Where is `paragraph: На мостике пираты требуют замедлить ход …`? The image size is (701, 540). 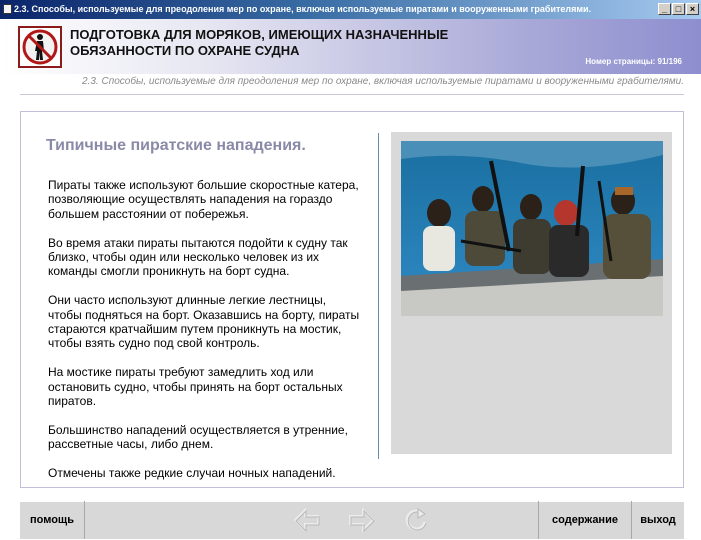 paragraph: На мостике пираты требуют замедлить ход … is located at coordinates (195, 387).